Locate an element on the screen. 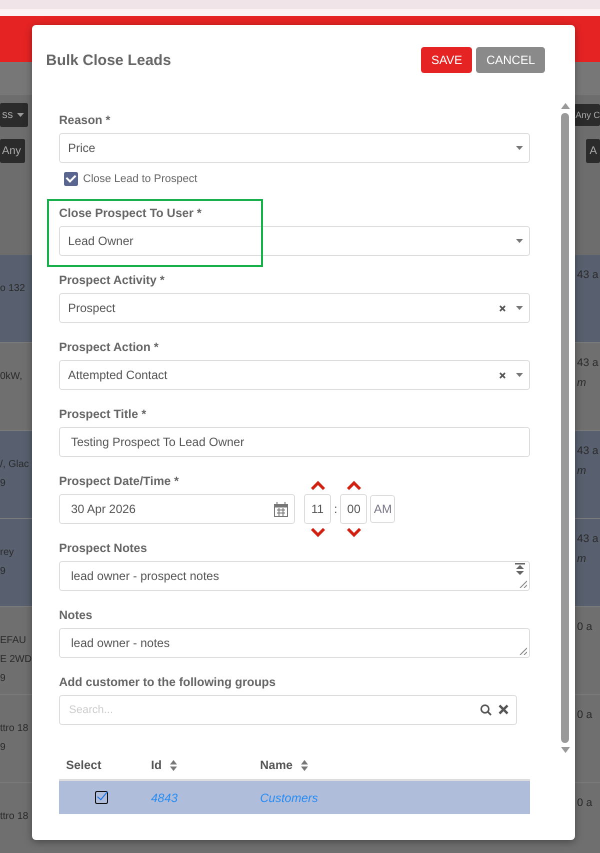  field-label: Prospect Title * is located at coordinates (102, 414).